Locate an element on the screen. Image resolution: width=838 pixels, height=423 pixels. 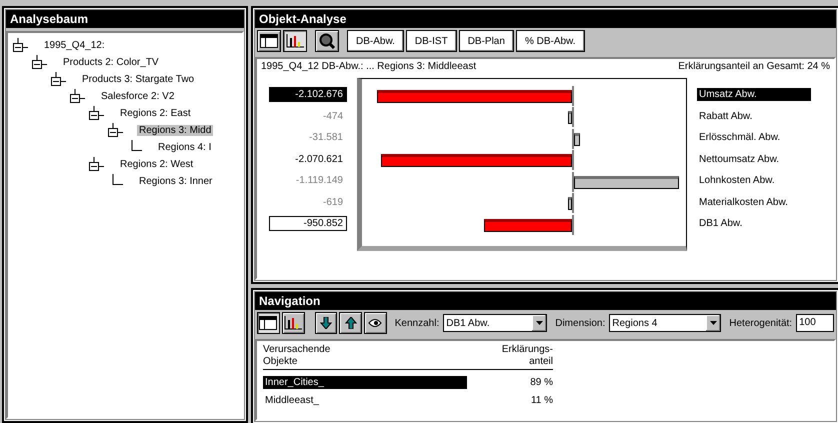
heterogeneity-field: 100 is located at coordinates (815, 323).